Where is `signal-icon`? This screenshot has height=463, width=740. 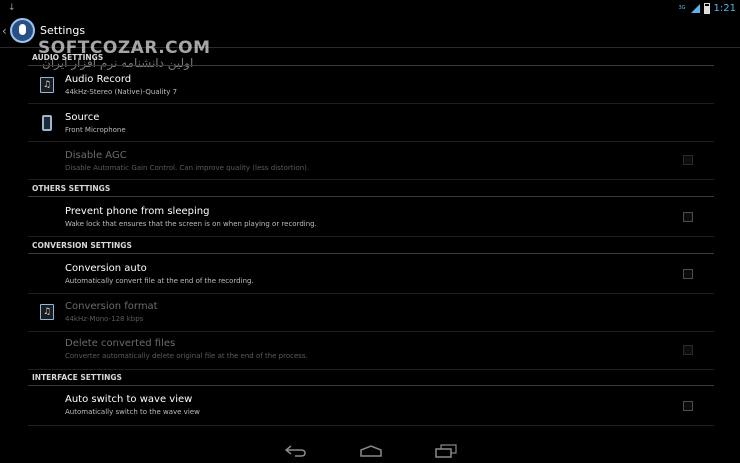
signal-icon is located at coordinates (695, 8).